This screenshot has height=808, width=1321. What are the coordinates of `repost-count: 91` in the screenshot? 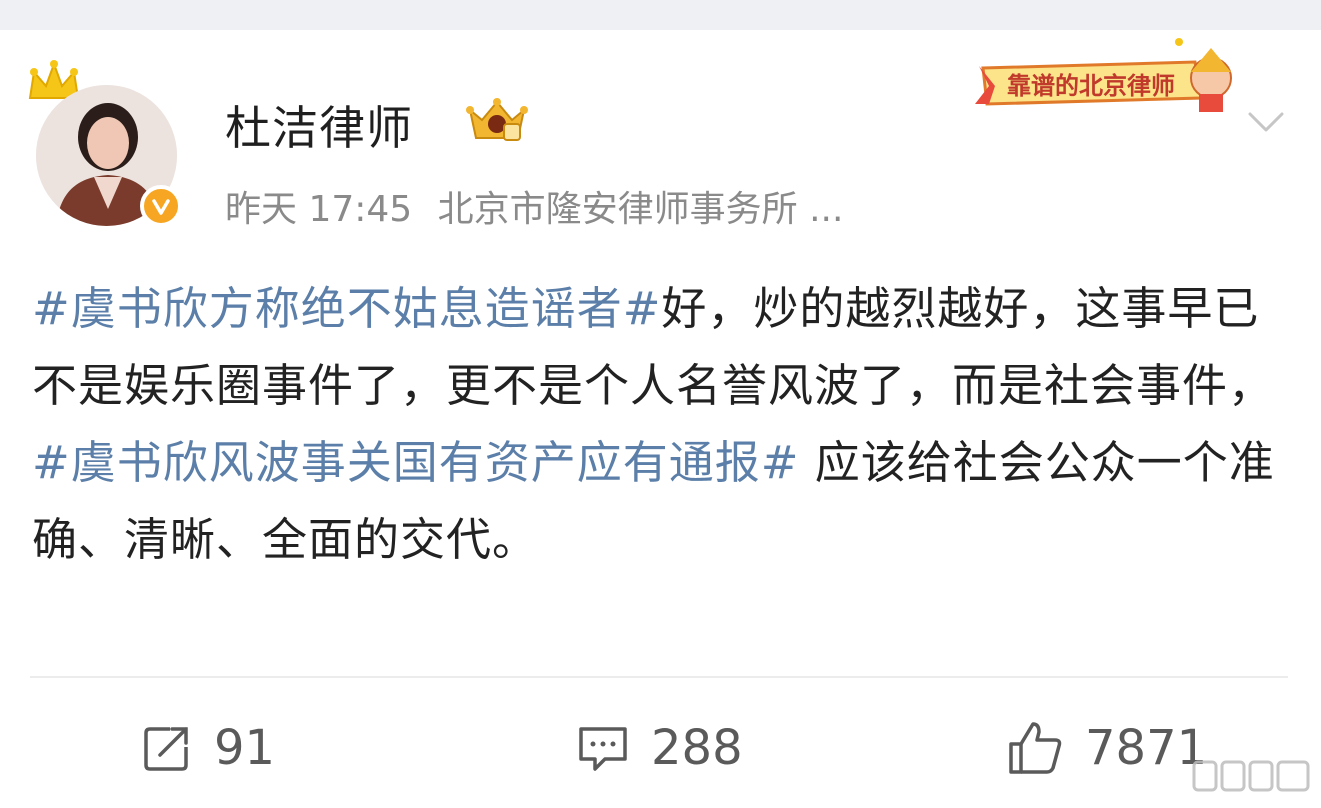 It's located at (245, 748).